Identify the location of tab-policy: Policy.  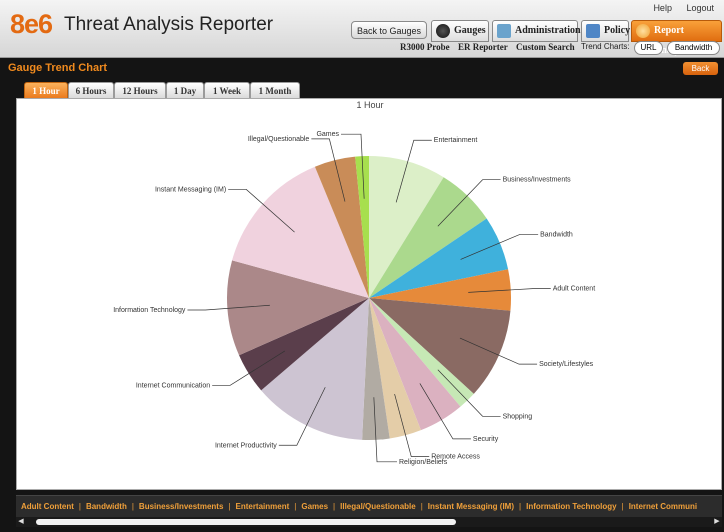
(606, 31).